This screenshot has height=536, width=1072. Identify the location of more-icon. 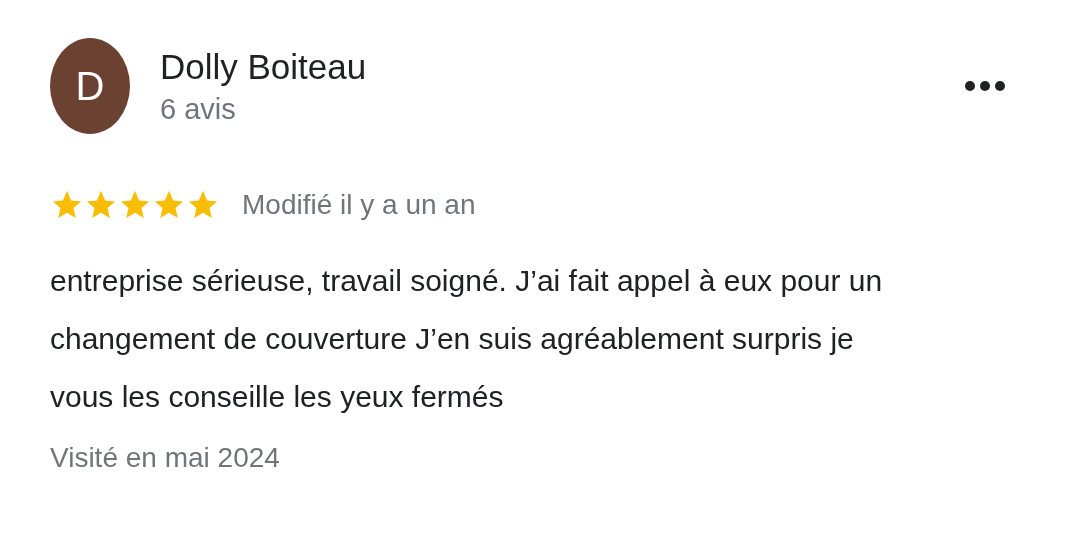
(985, 86).